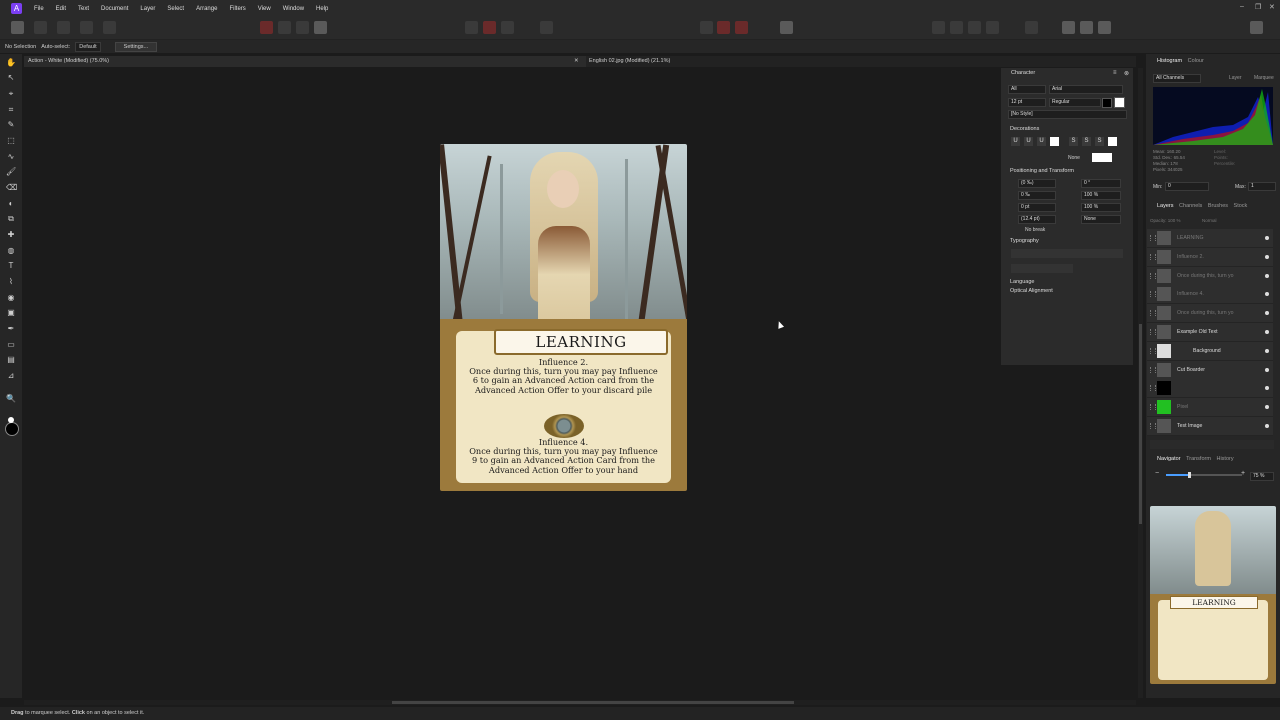 The image size is (1280, 720). What do you see at coordinates (1022, 282) in the screenshot?
I see `language-header: Language` at bounding box center [1022, 282].